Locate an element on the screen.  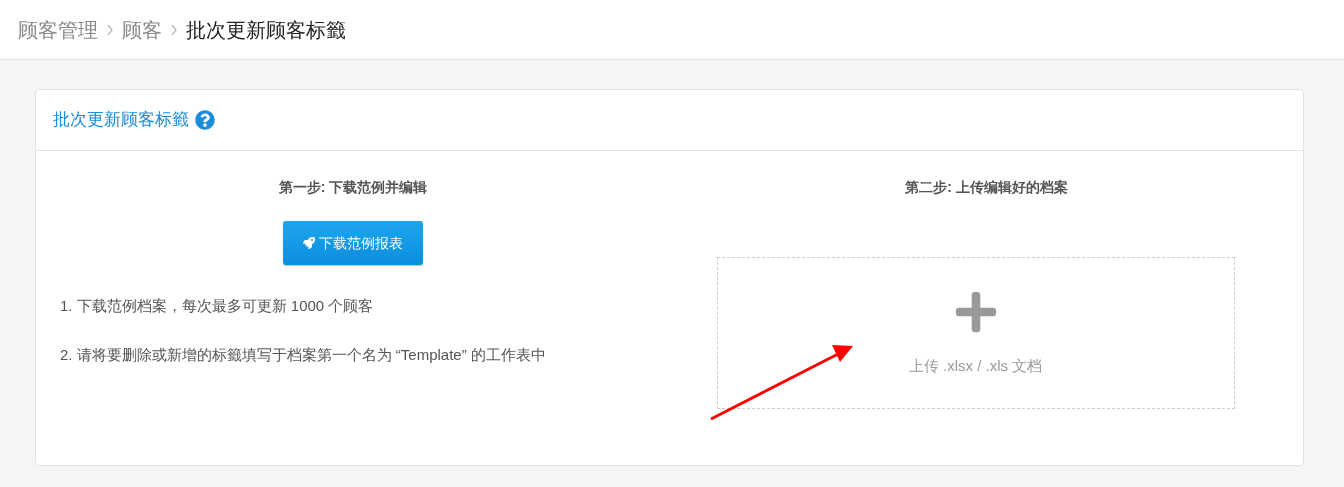
breadcrumb-item: 批次更新顾客标籤 is located at coordinates (266, 30).